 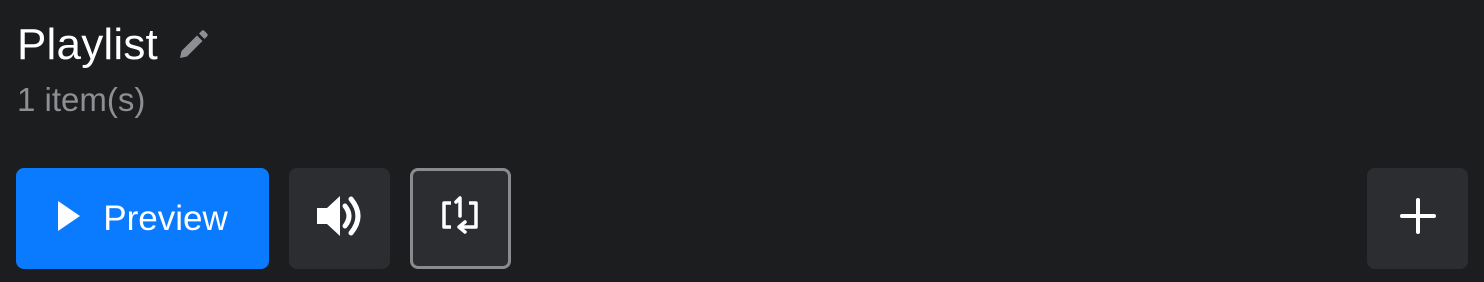 I want to click on play-icon, so click(x=69, y=218).